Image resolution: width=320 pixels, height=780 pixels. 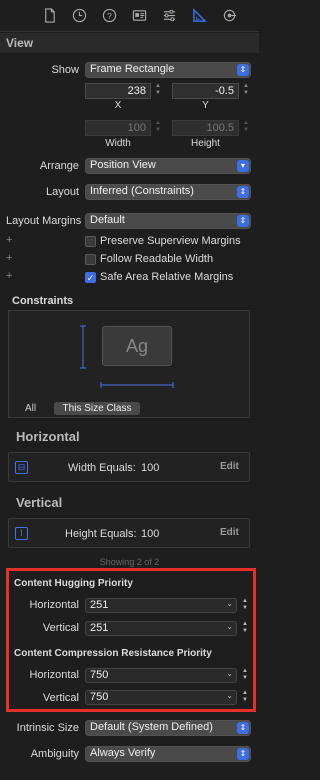 What do you see at coordinates (54, 605) in the screenshot?
I see `hugging-horizontal-label: Horizontal` at bounding box center [54, 605].